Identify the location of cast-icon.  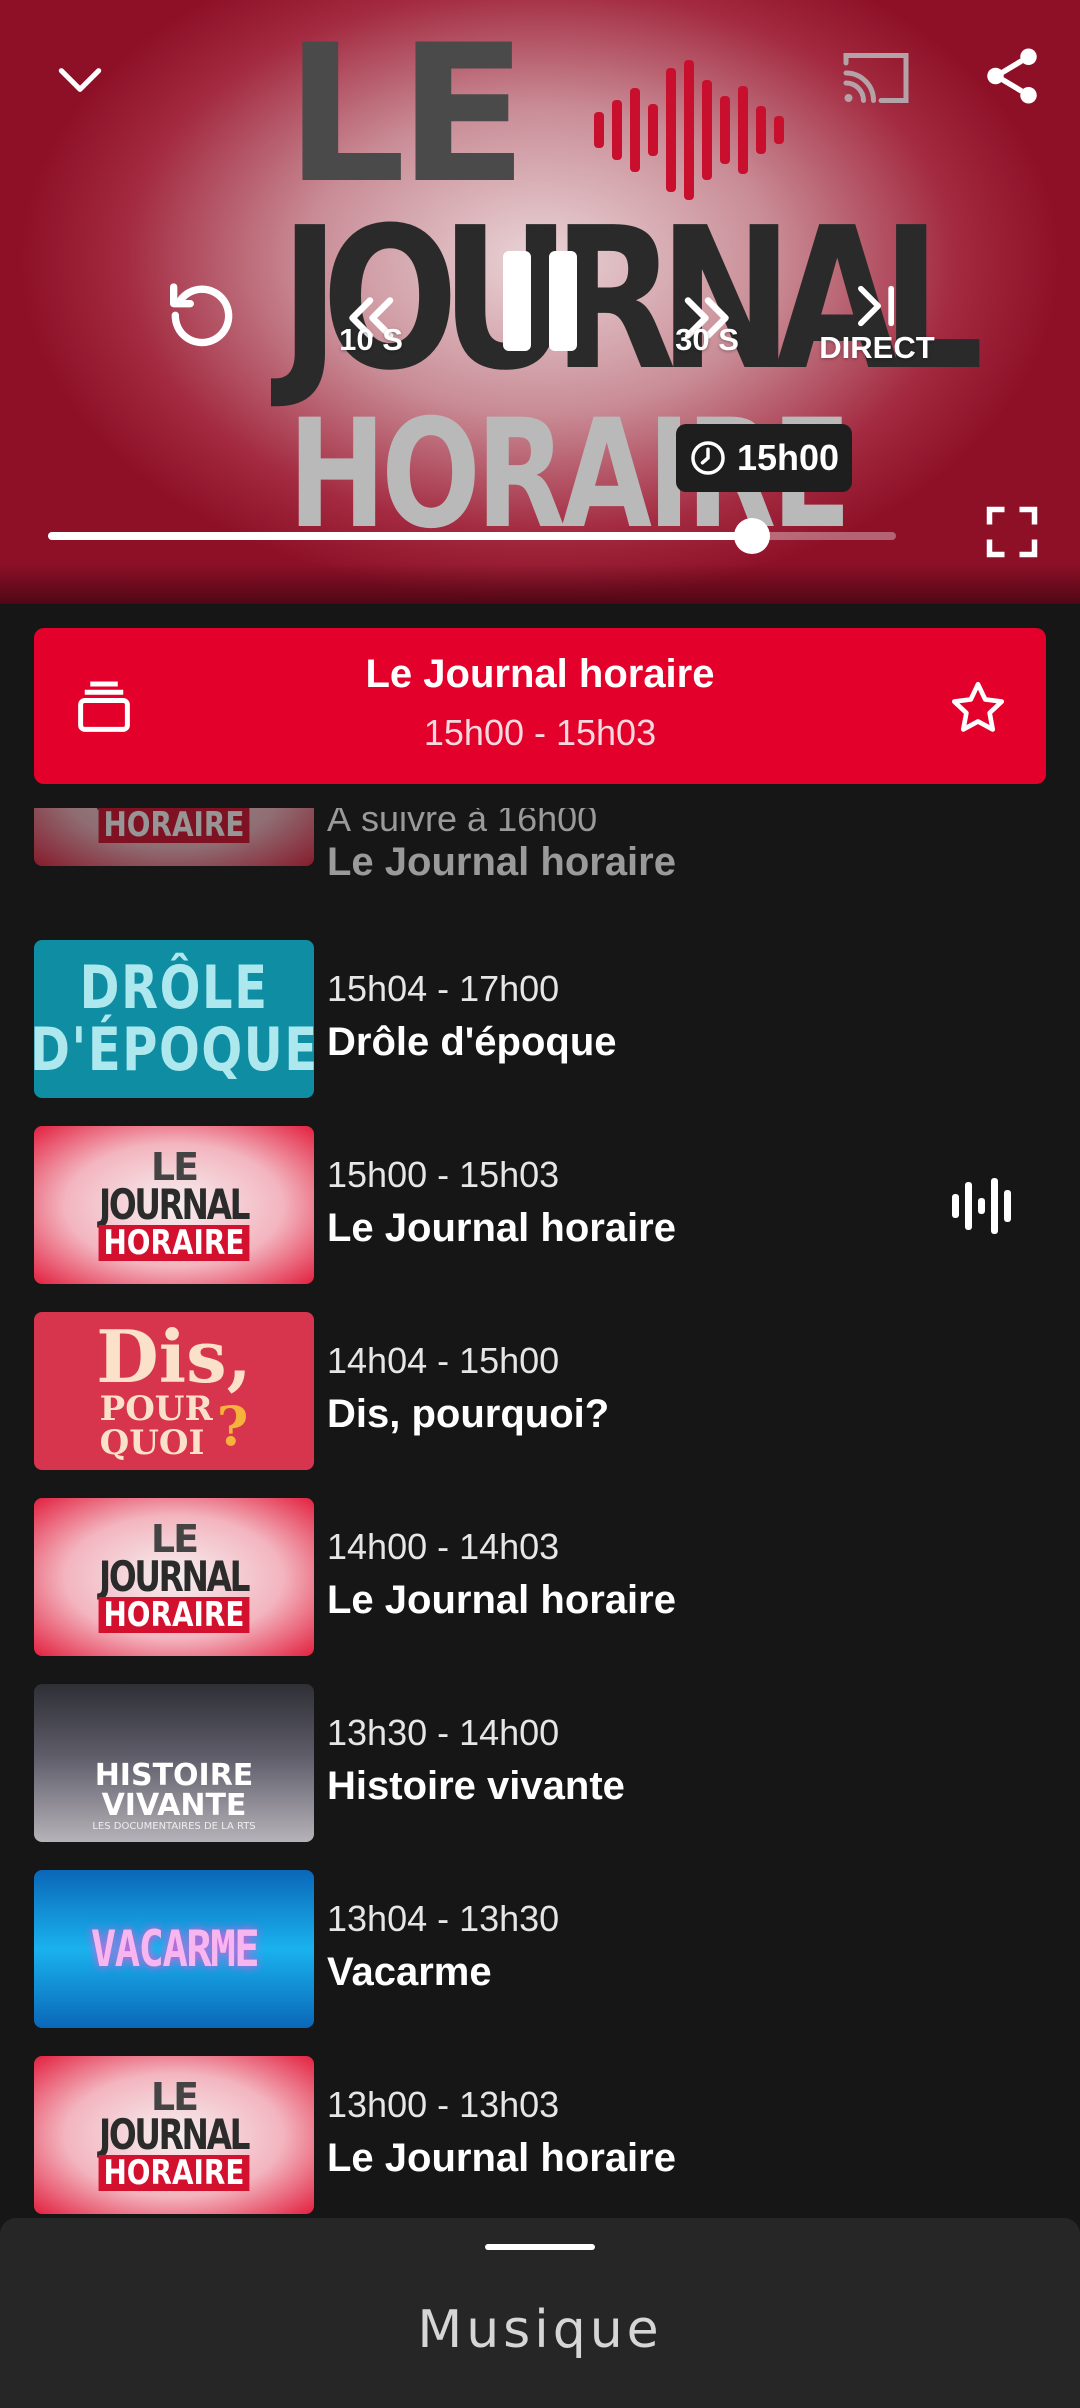
(876, 78).